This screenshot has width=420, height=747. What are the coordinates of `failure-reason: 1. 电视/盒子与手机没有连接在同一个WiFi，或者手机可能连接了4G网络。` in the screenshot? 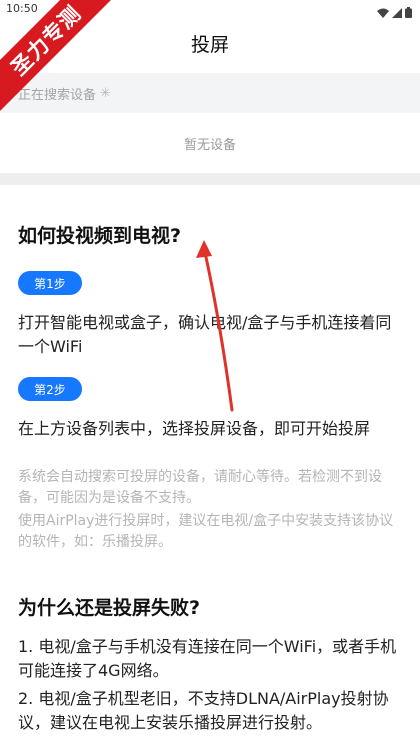 It's located at (207, 658).